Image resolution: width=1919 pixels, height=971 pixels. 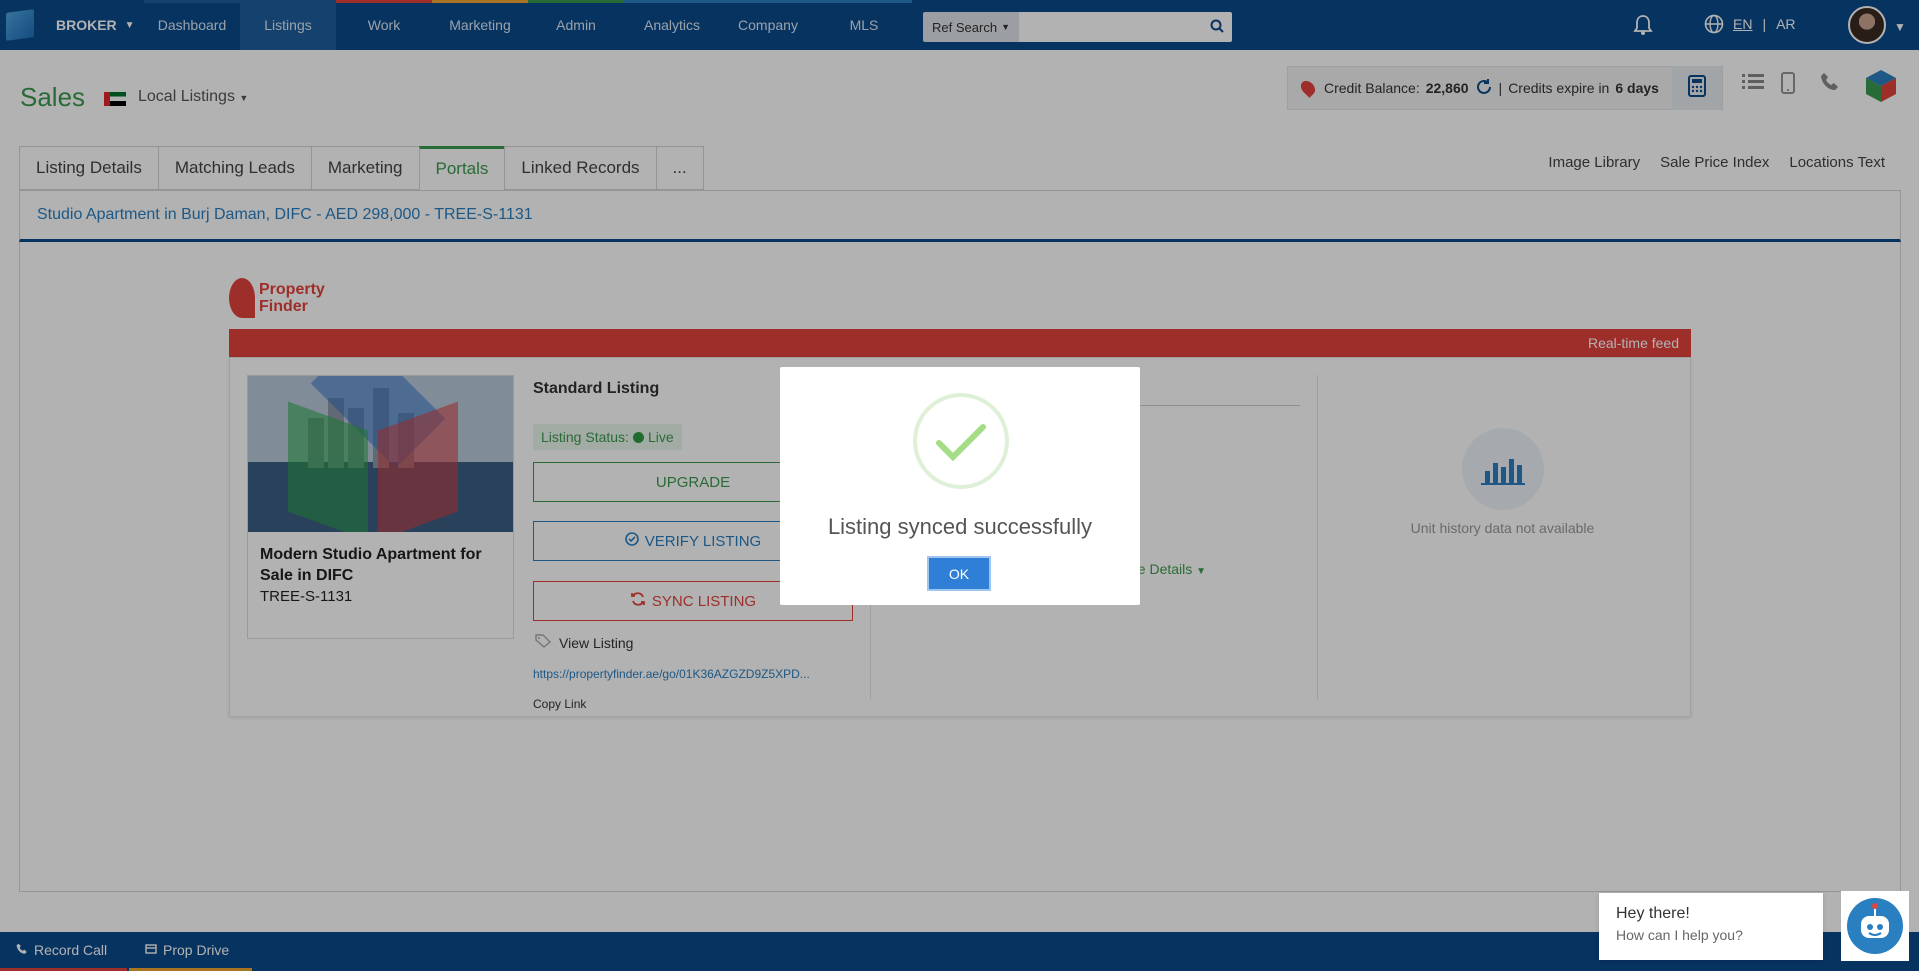 I want to click on chat-greeting: Hey there!, so click(x=1653, y=913).